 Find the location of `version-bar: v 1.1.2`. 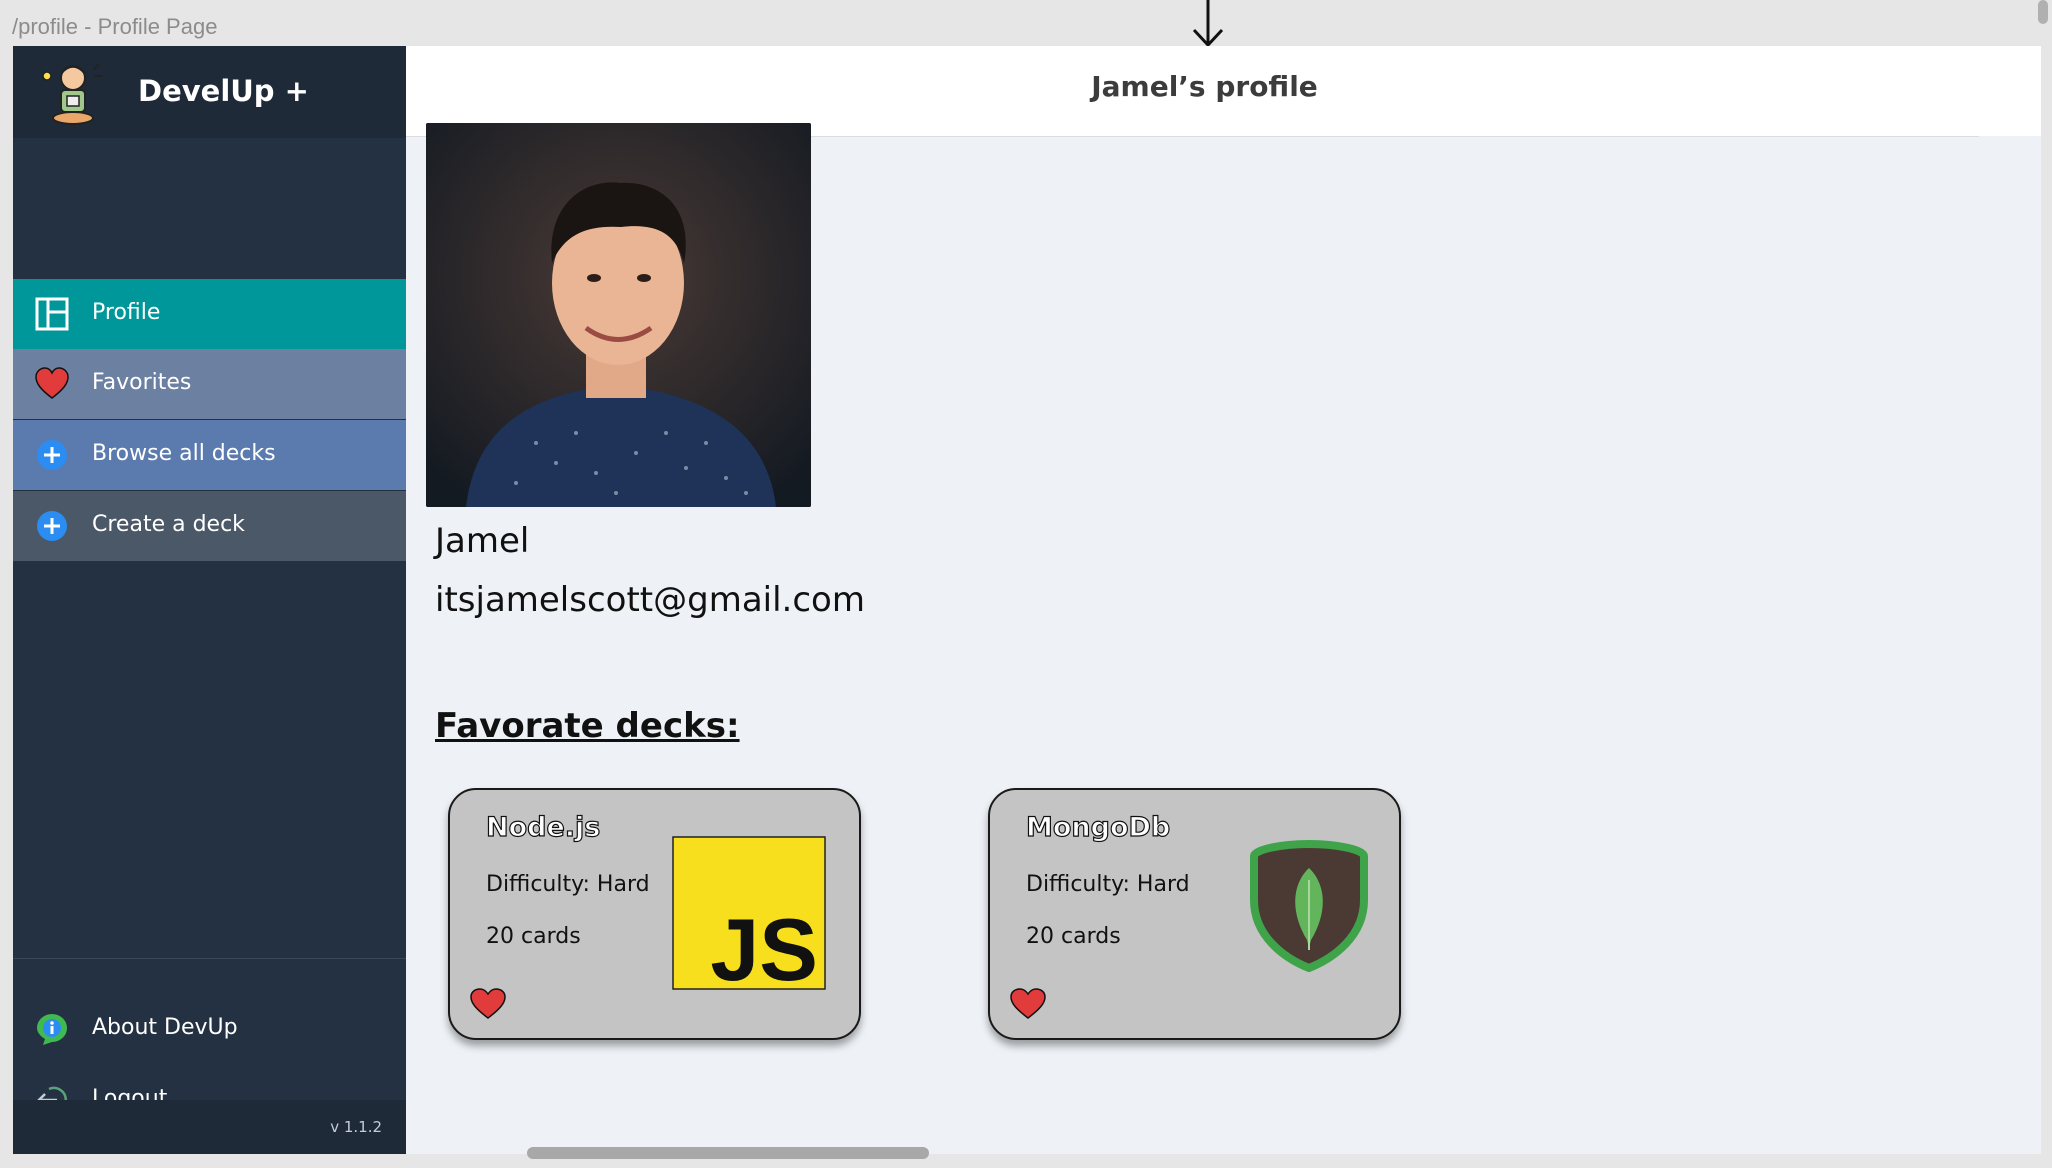

version-bar: v 1.1.2 is located at coordinates (209, 1127).